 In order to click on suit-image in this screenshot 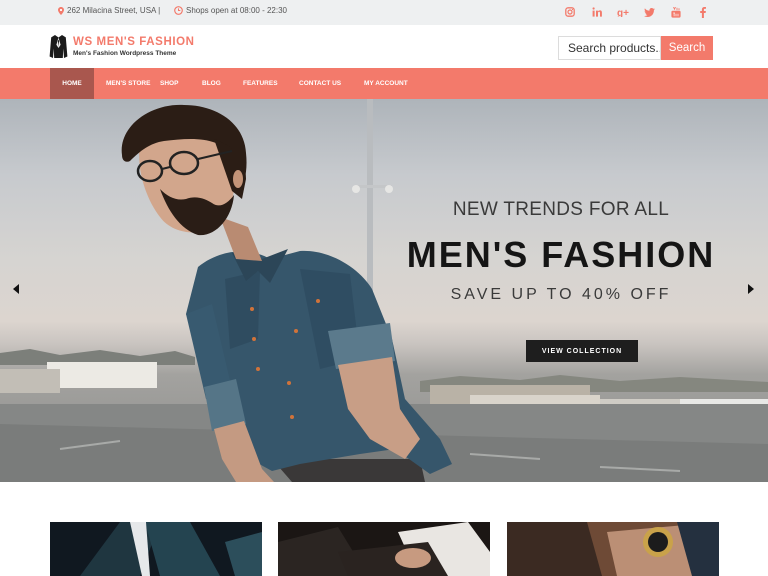, I will do `click(156, 549)`.